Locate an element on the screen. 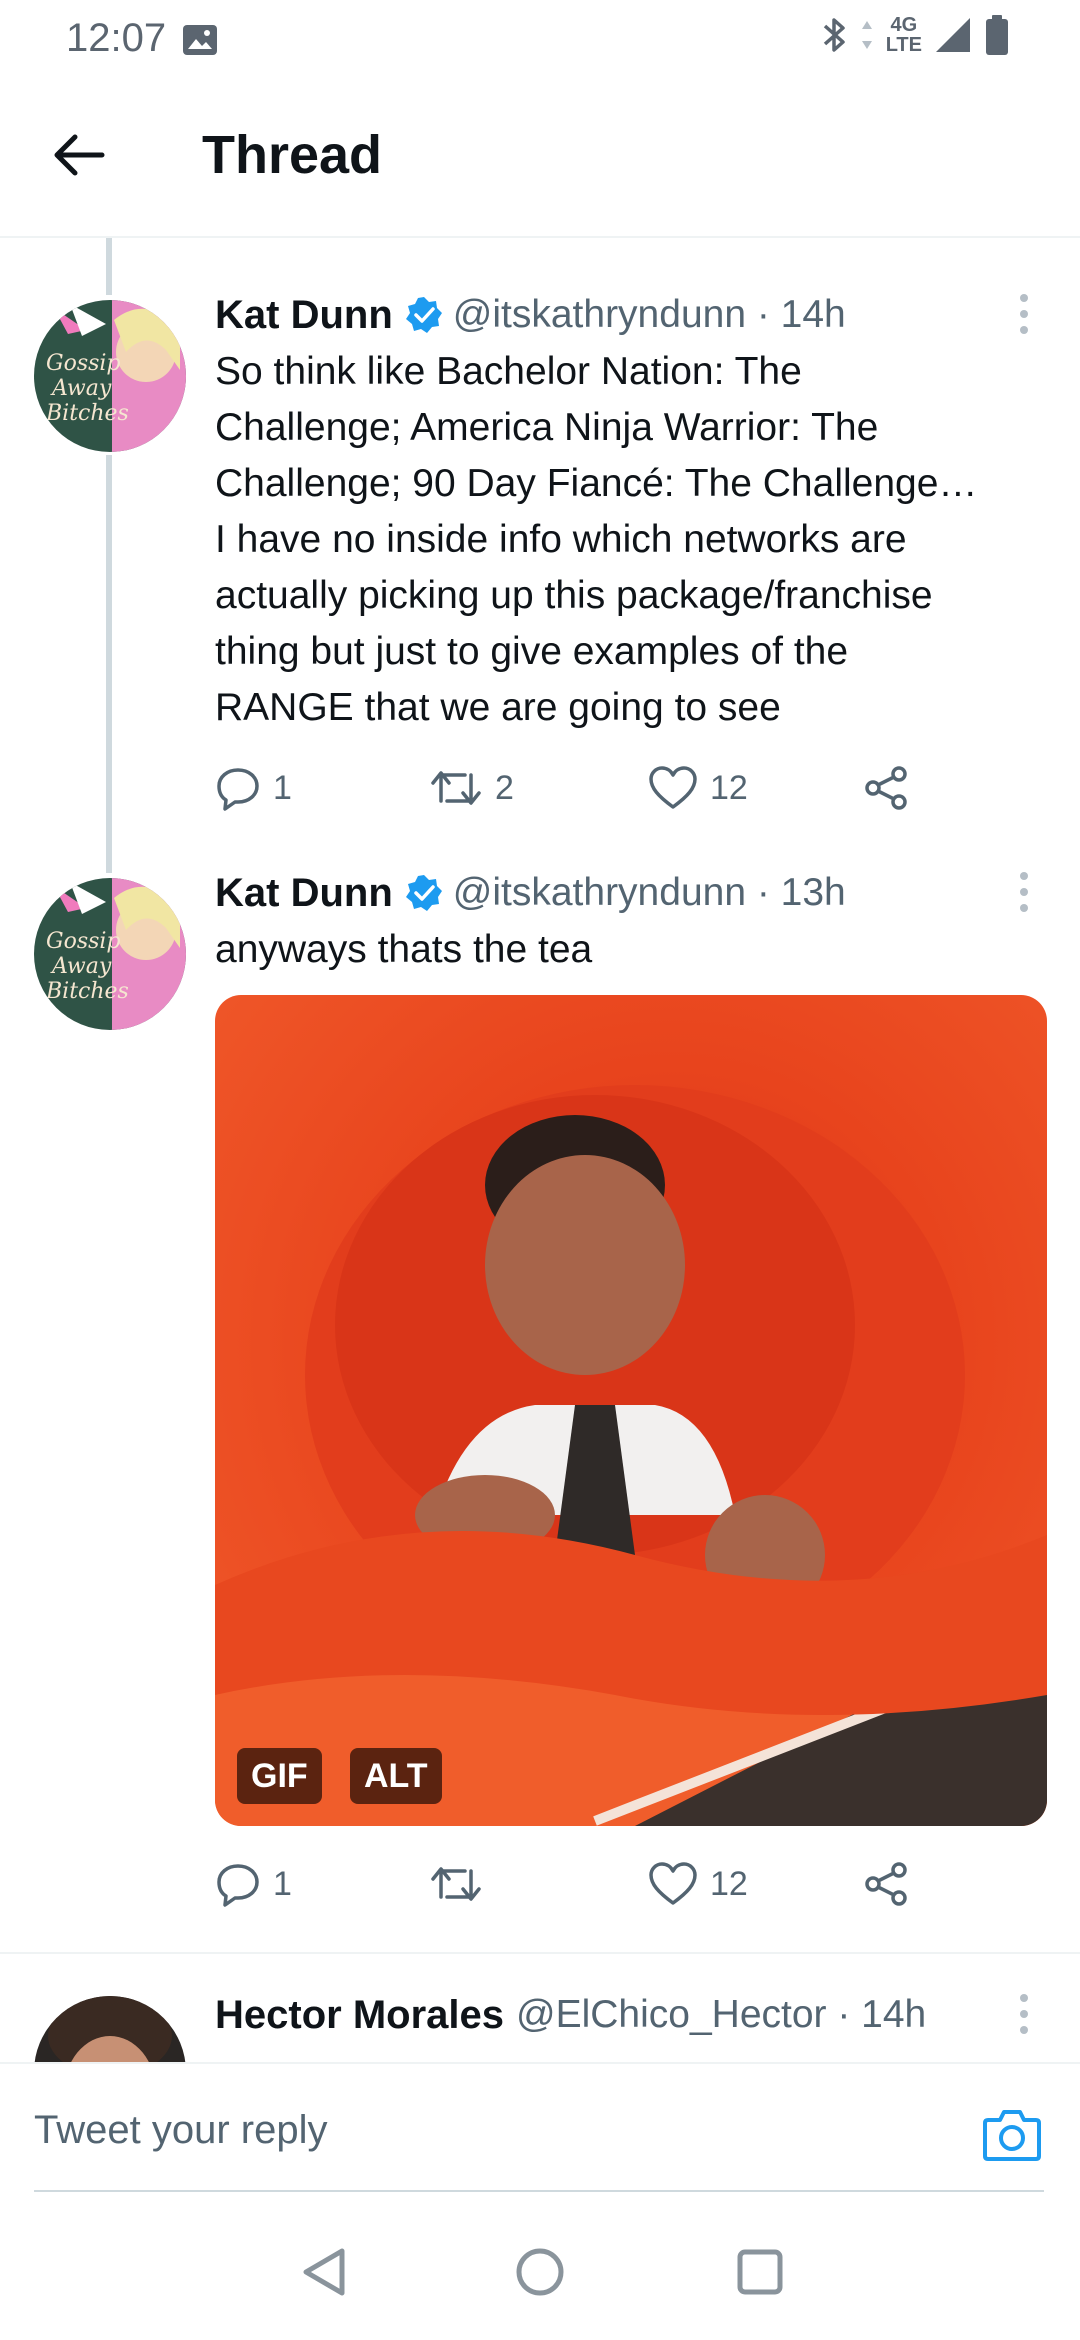  author-handle: @ElChico_Hector · 14h is located at coordinates (721, 2015).